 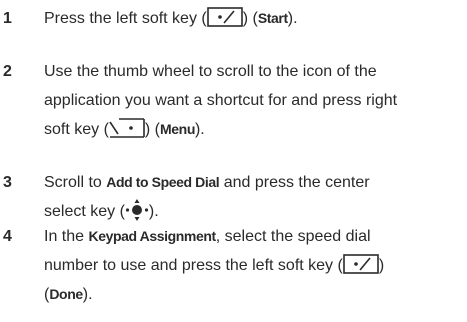 What do you see at coordinates (381, 265) in the screenshot?
I see `step-text-segment: )` at bounding box center [381, 265].